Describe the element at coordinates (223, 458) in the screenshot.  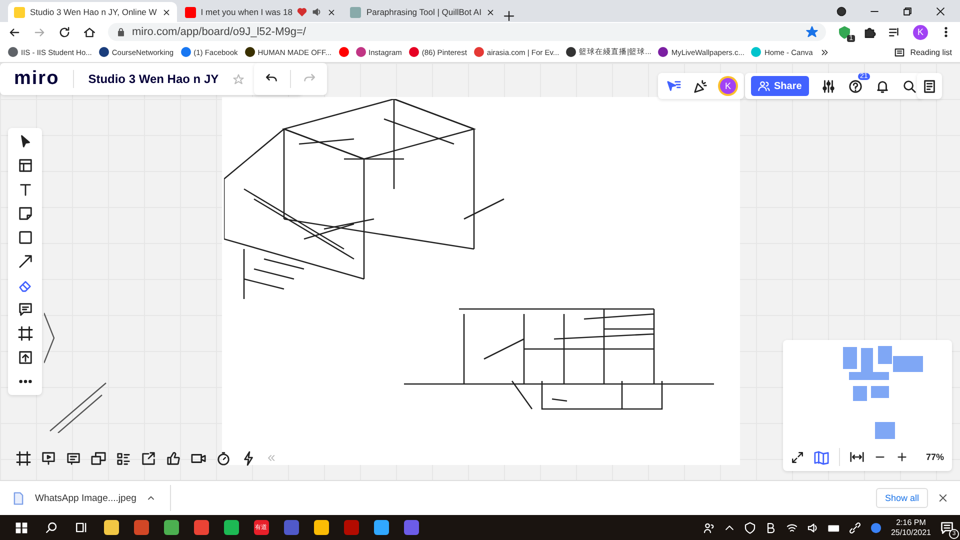
I see `timer-icon` at that location.